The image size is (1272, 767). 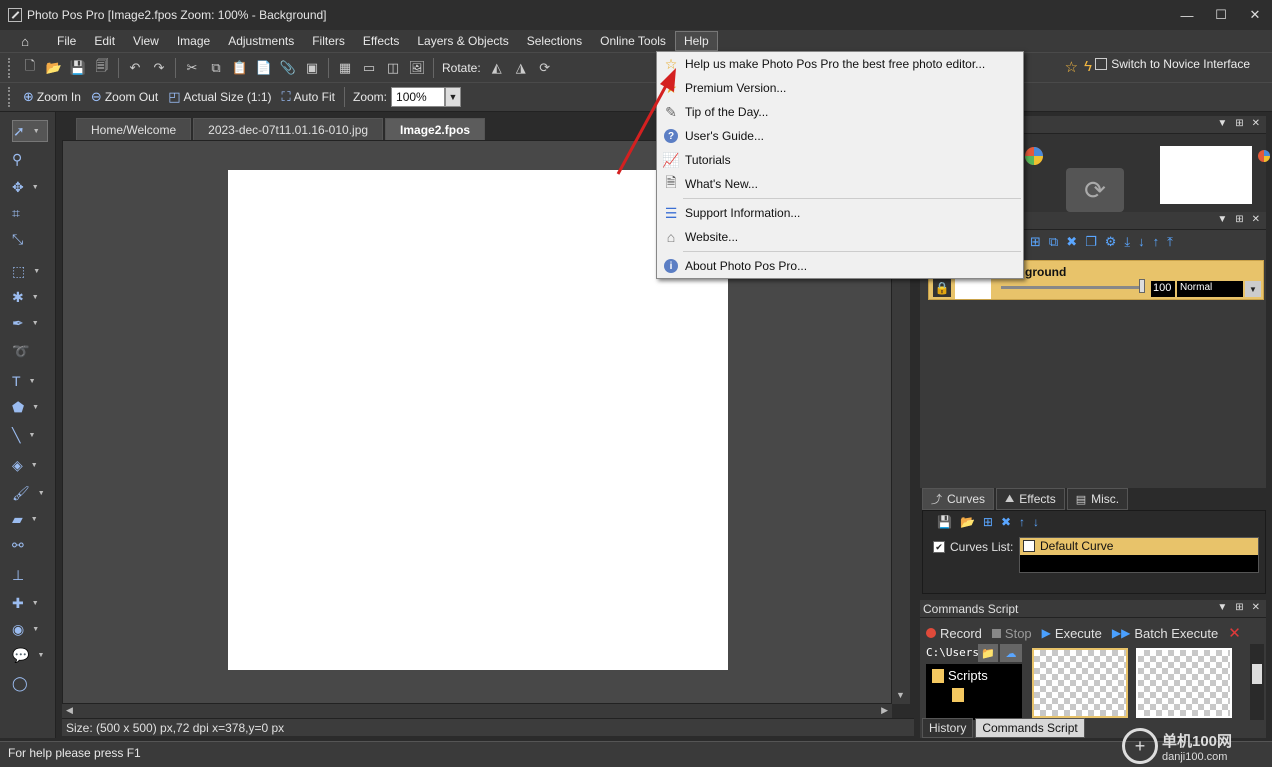 I want to click on move-bottom-icon: ⤓, so click(x=1127, y=242).